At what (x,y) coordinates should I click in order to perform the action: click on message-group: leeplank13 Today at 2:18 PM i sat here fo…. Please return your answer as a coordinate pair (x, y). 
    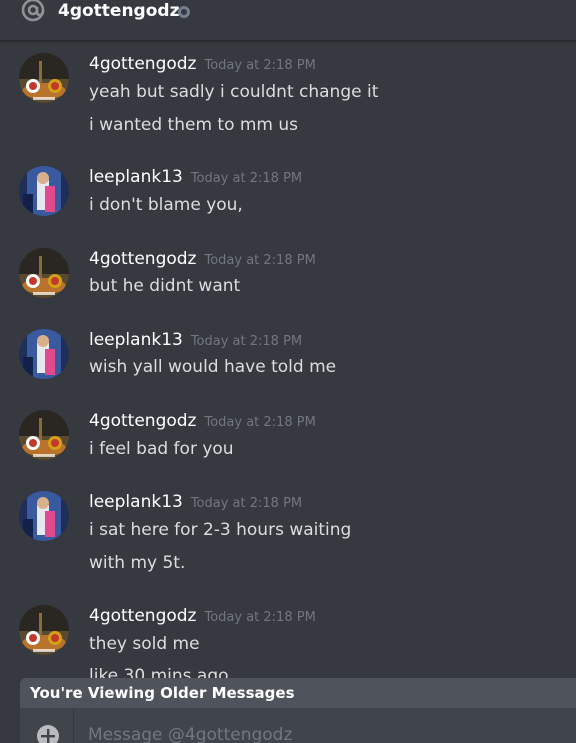
    Looking at the image, I should click on (288, 536).